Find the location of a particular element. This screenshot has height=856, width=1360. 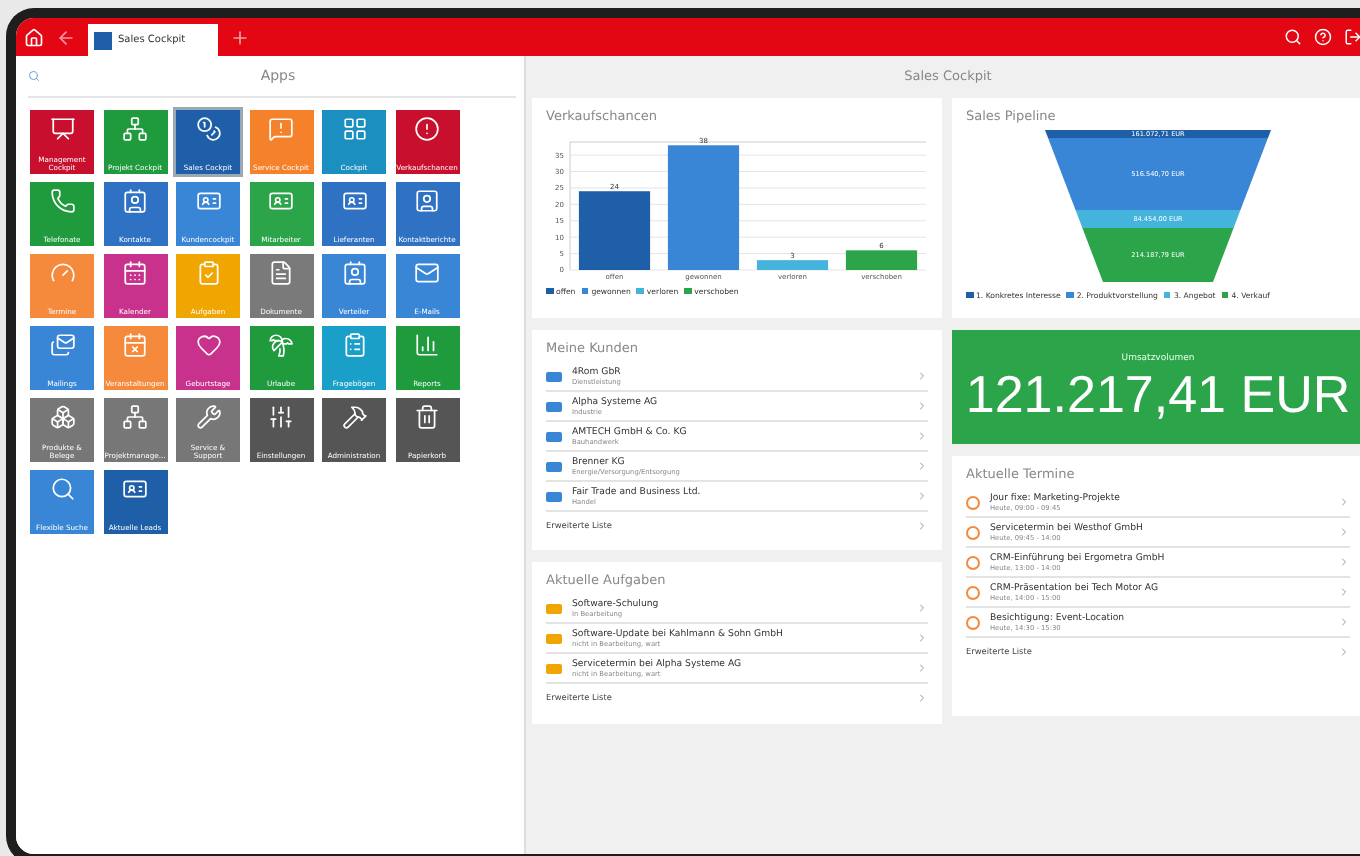

sliders-icon is located at coordinates (281, 417).